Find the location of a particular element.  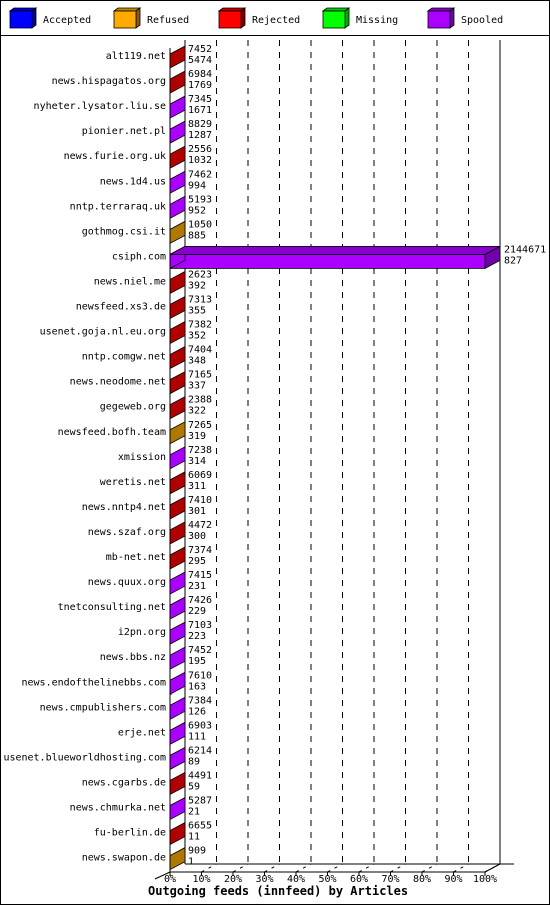

value-label-top: 7452 is located at coordinates (200, 650).